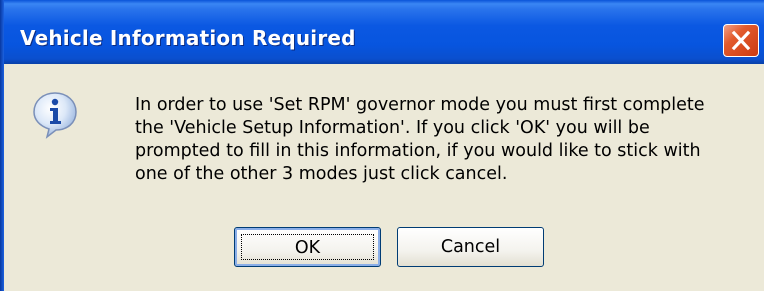 The width and height of the screenshot is (764, 291). What do you see at coordinates (188, 38) in the screenshot?
I see `dialog-title: Vehicle Information Required` at bounding box center [188, 38].